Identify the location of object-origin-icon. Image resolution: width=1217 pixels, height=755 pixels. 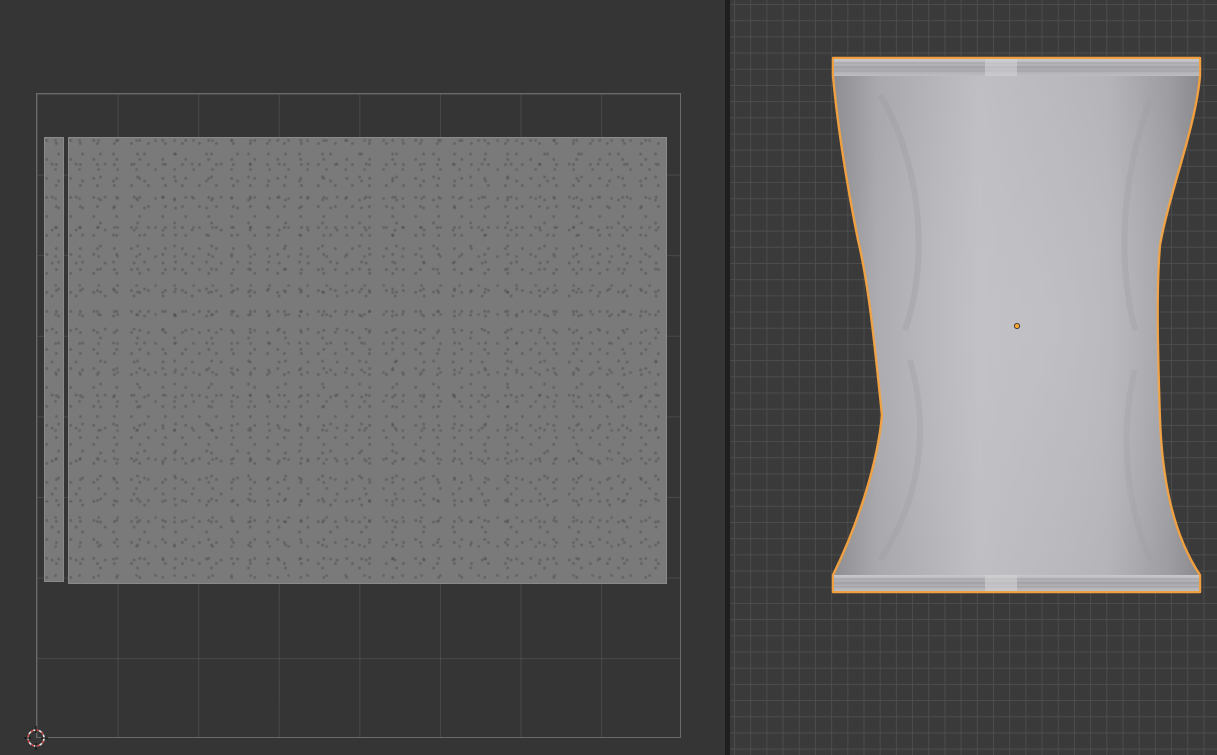
(1016, 325).